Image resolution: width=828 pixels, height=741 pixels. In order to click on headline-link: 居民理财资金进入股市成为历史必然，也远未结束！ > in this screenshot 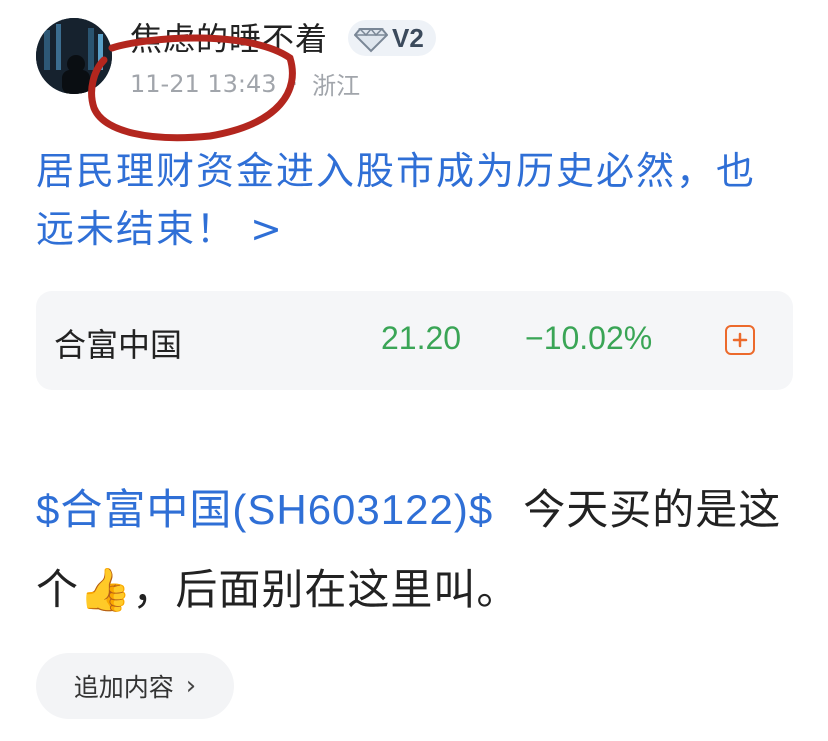, I will do `click(406, 200)`.